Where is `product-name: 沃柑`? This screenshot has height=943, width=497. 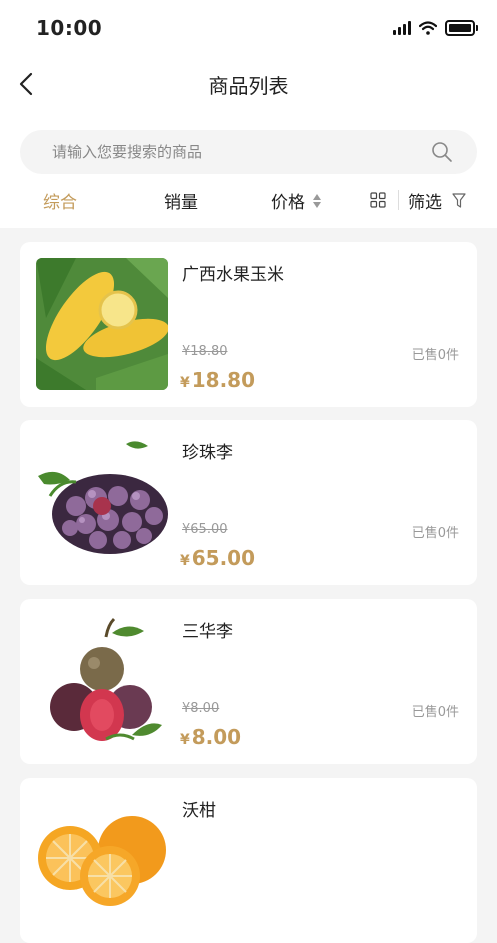
product-name: 沃柑 is located at coordinates (199, 811).